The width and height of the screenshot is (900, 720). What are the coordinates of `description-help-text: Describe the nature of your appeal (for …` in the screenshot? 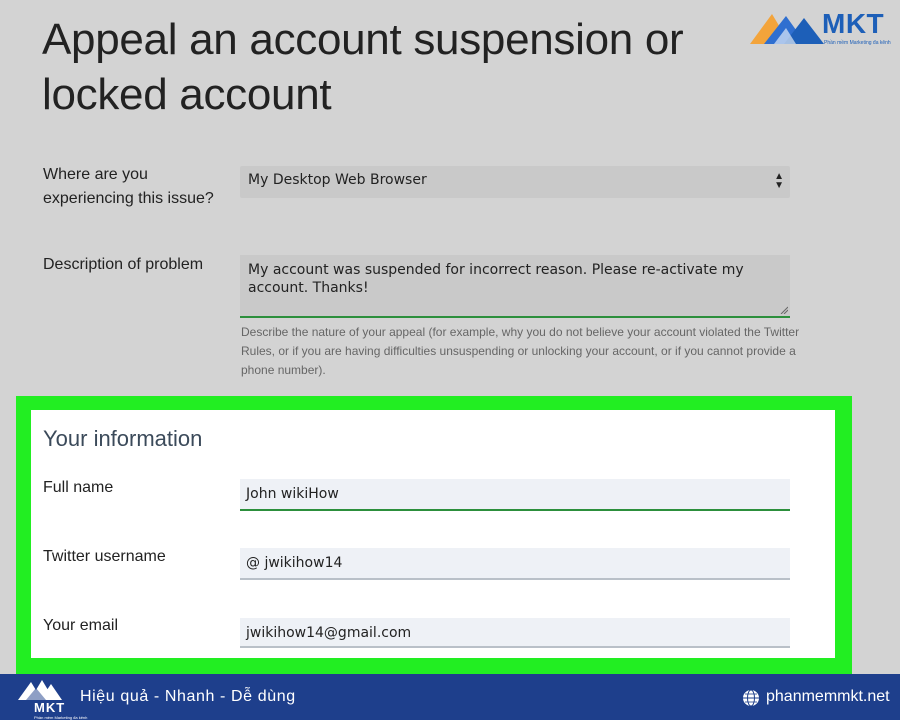 It's located at (520, 351).